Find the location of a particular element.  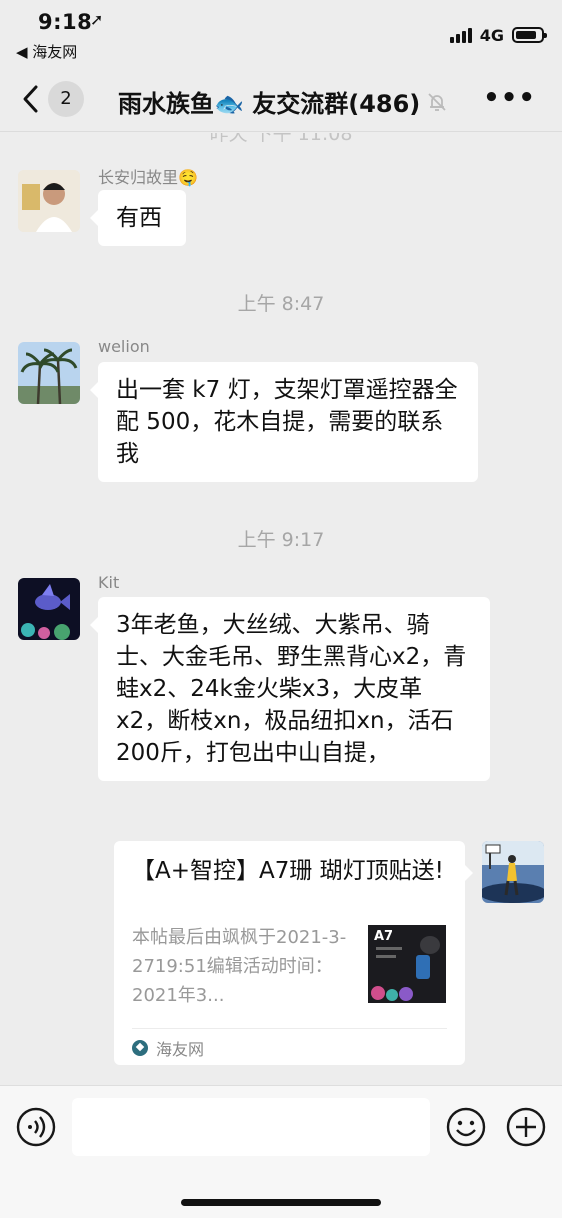

haiyou-logo-icon is located at coordinates (140, 1048).